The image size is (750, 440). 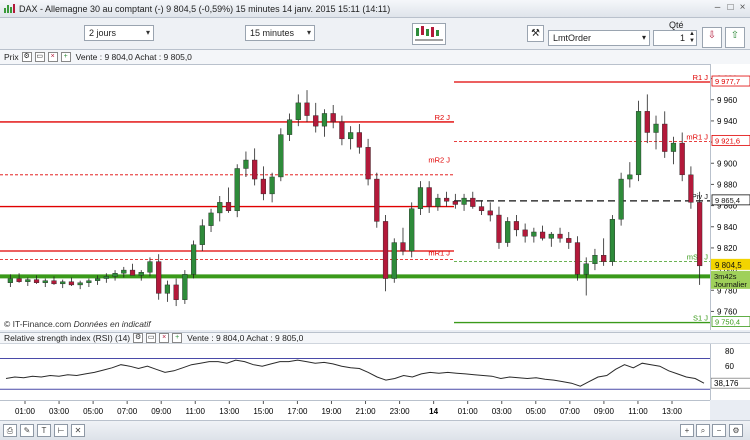 What do you see at coordinates (726, 383) in the screenshot?
I see `rsi-value-label: 38,176` at bounding box center [726, 383].